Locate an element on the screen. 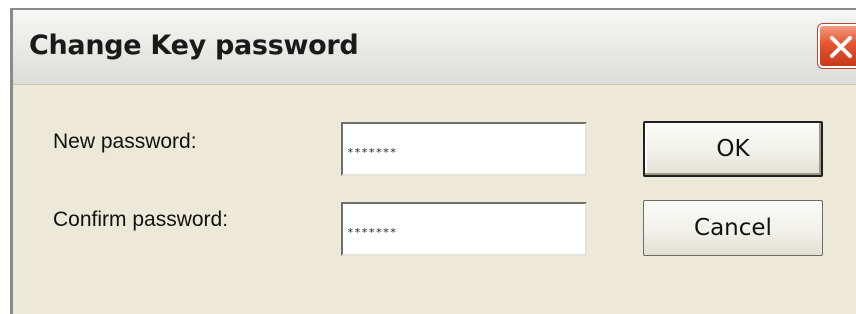  new-password-field is located at coordinates (464, 149).